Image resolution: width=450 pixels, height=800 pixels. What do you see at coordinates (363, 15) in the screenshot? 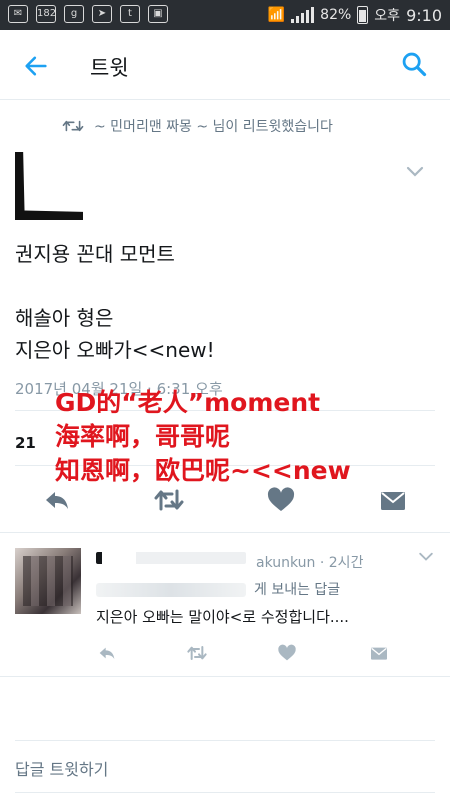
I see `battery-icon` at bounding box center [363, 15].